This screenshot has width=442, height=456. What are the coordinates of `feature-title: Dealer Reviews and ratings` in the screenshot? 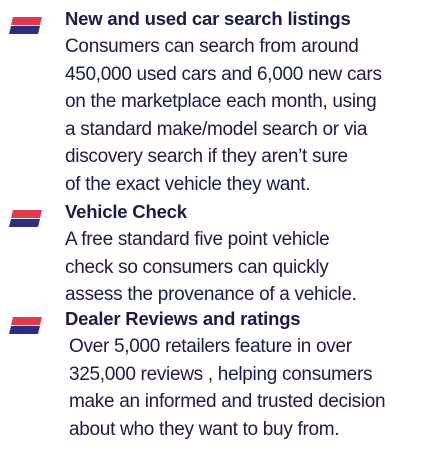 It's located at (183, 318).